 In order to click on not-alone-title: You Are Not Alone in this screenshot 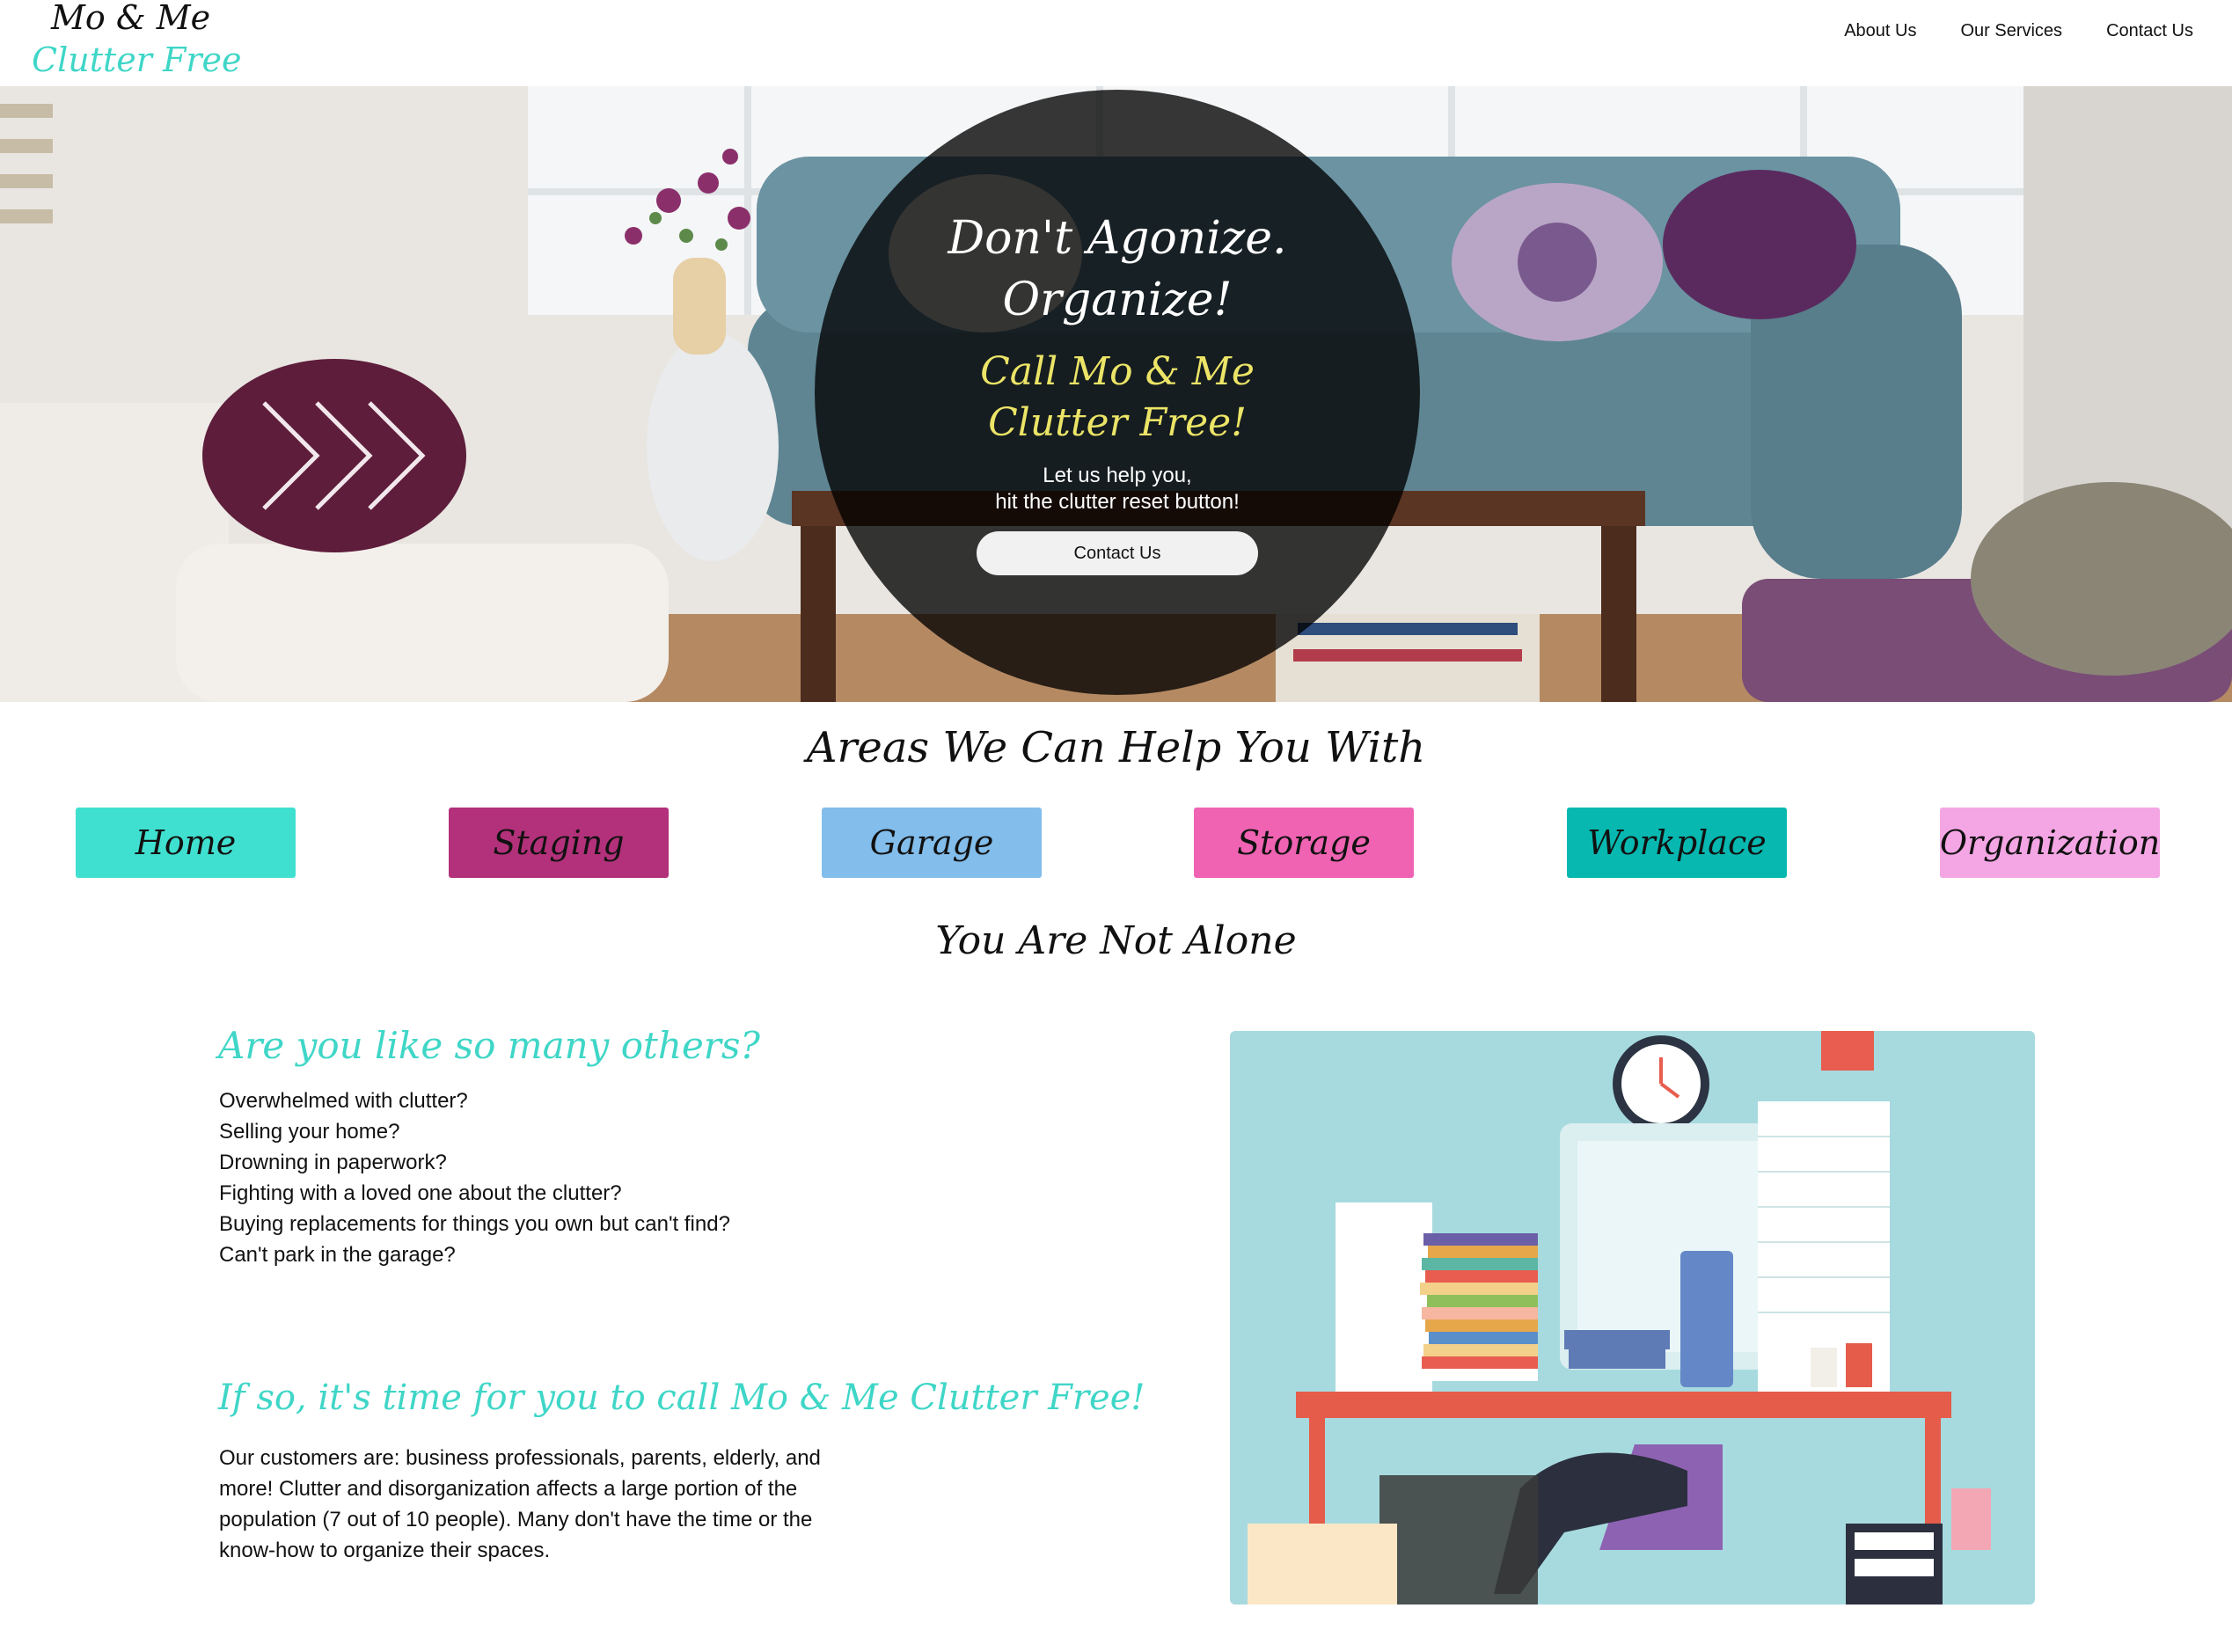, I will do `click(1116, 941)`.